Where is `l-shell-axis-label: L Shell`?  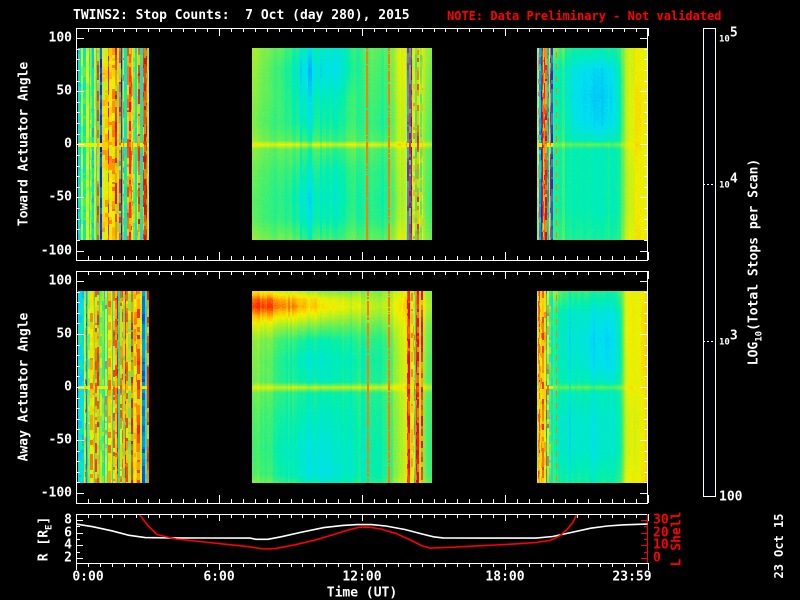
l-shell-axis-label: L Shell is located at coordinates (677, 539).